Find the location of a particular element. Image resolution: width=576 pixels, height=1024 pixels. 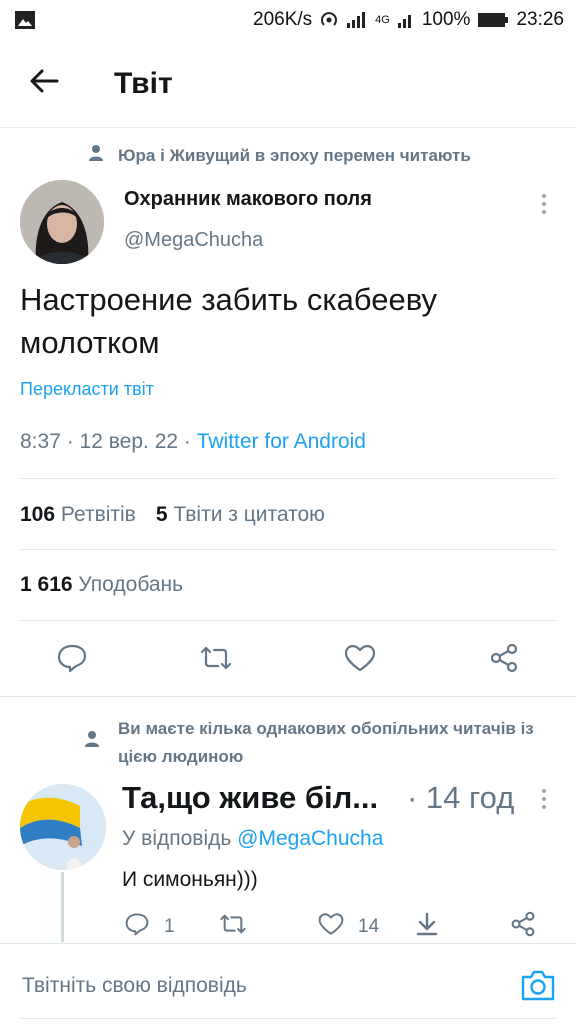

reply-like-button: 14 is located at coordinates (348, 927).